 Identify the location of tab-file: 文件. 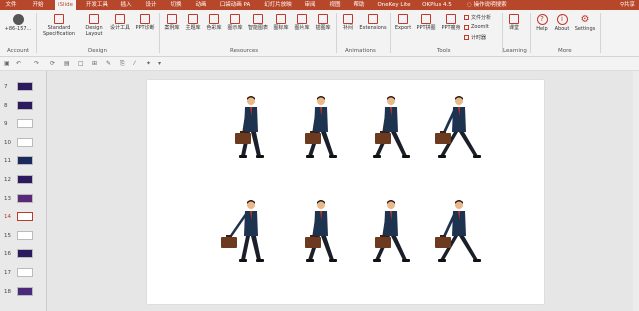
(11, 5).